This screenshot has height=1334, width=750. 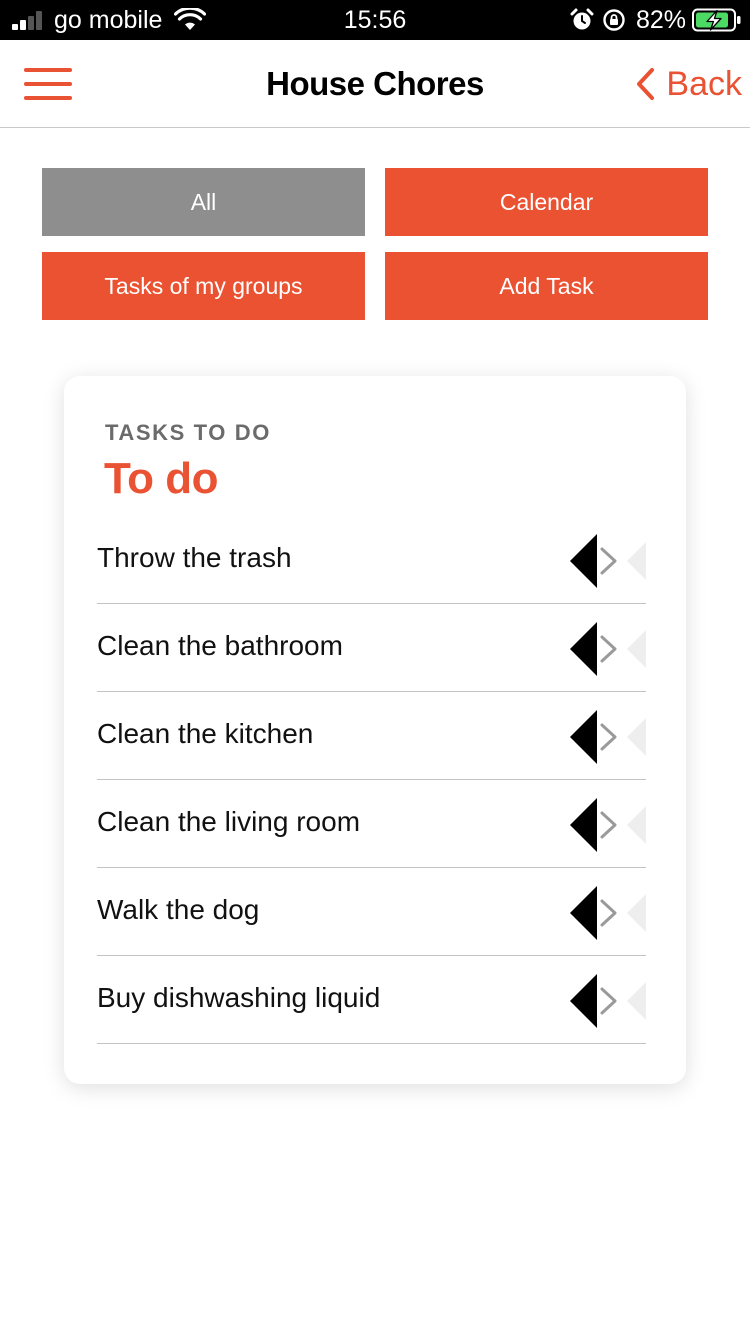 I want to click on alarm-icon, so click(x=582, y=19).